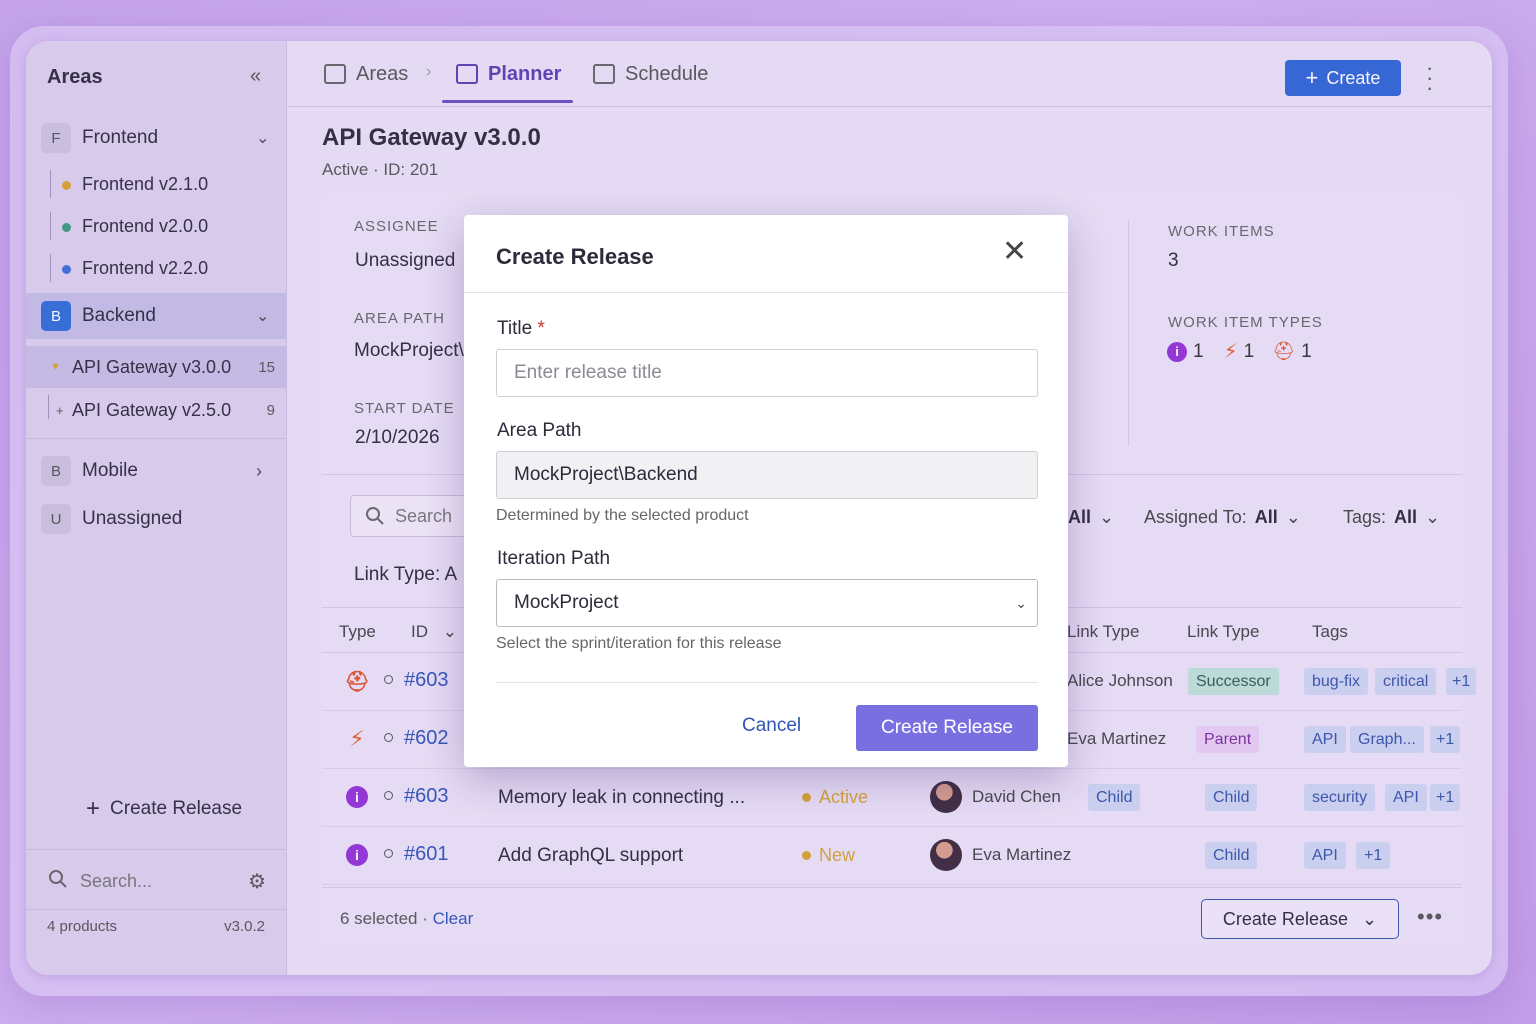 The width and height of the screenshot is (1536, 1024). I want to click on area-path-field: MockProject\Backend, so click(767, 475).